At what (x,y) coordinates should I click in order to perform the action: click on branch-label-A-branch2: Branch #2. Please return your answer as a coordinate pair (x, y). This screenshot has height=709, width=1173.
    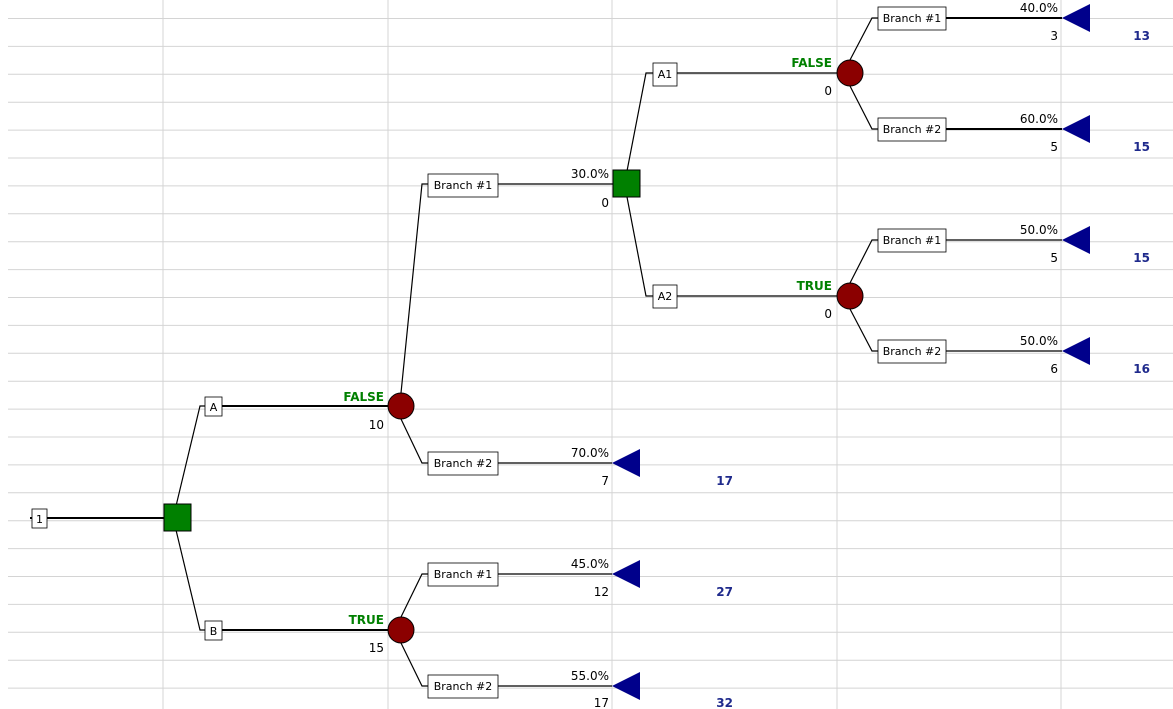
    Looking at the image, I should click on (463, 463).